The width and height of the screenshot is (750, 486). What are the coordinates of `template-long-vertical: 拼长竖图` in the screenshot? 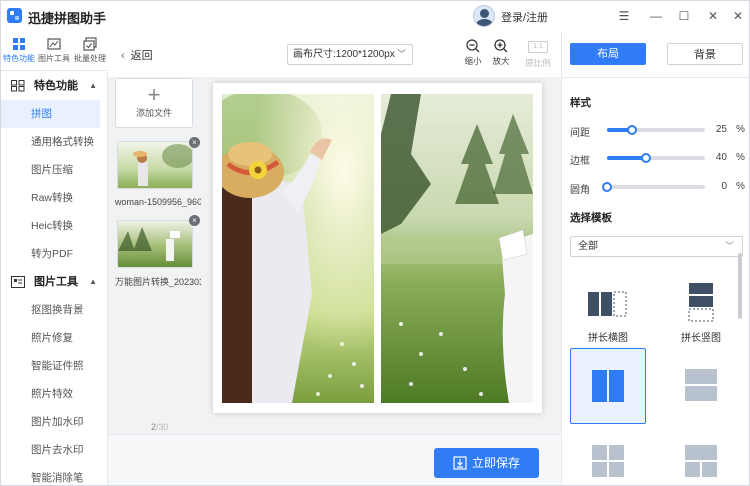 It's located at (701, 309).